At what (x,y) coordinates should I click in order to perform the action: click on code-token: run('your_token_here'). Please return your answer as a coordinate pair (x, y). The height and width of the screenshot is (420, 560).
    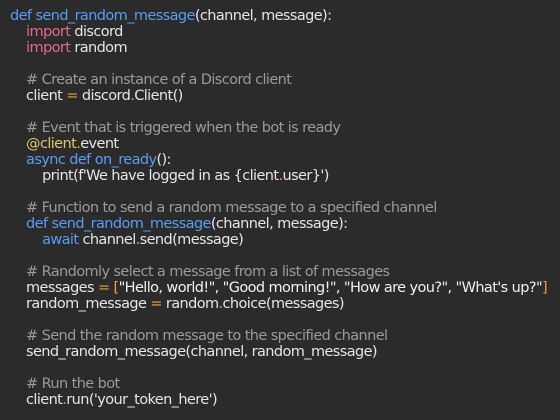
    Looking at the image, I should click on (142, 400).